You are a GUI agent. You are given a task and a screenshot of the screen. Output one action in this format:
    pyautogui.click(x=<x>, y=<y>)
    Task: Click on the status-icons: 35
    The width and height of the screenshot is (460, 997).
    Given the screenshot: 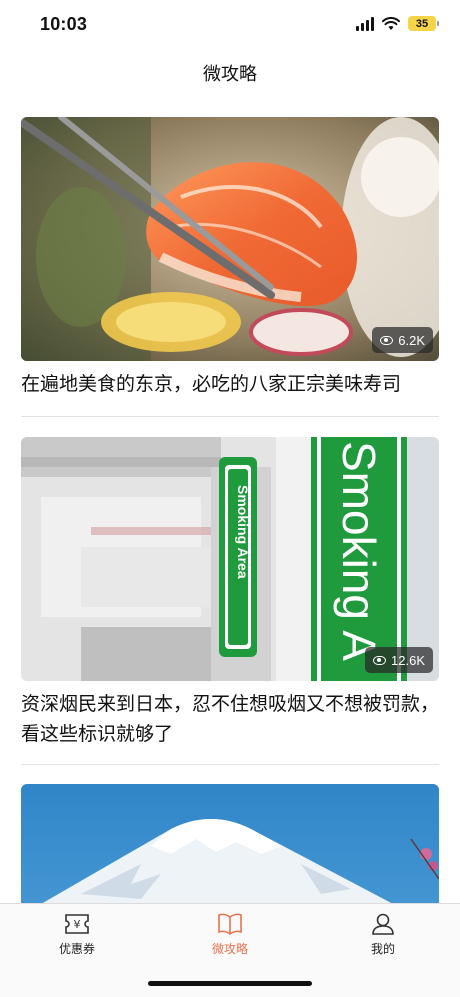 What is the action you would take?
    pyautogui.click(x=397, y=23)
    